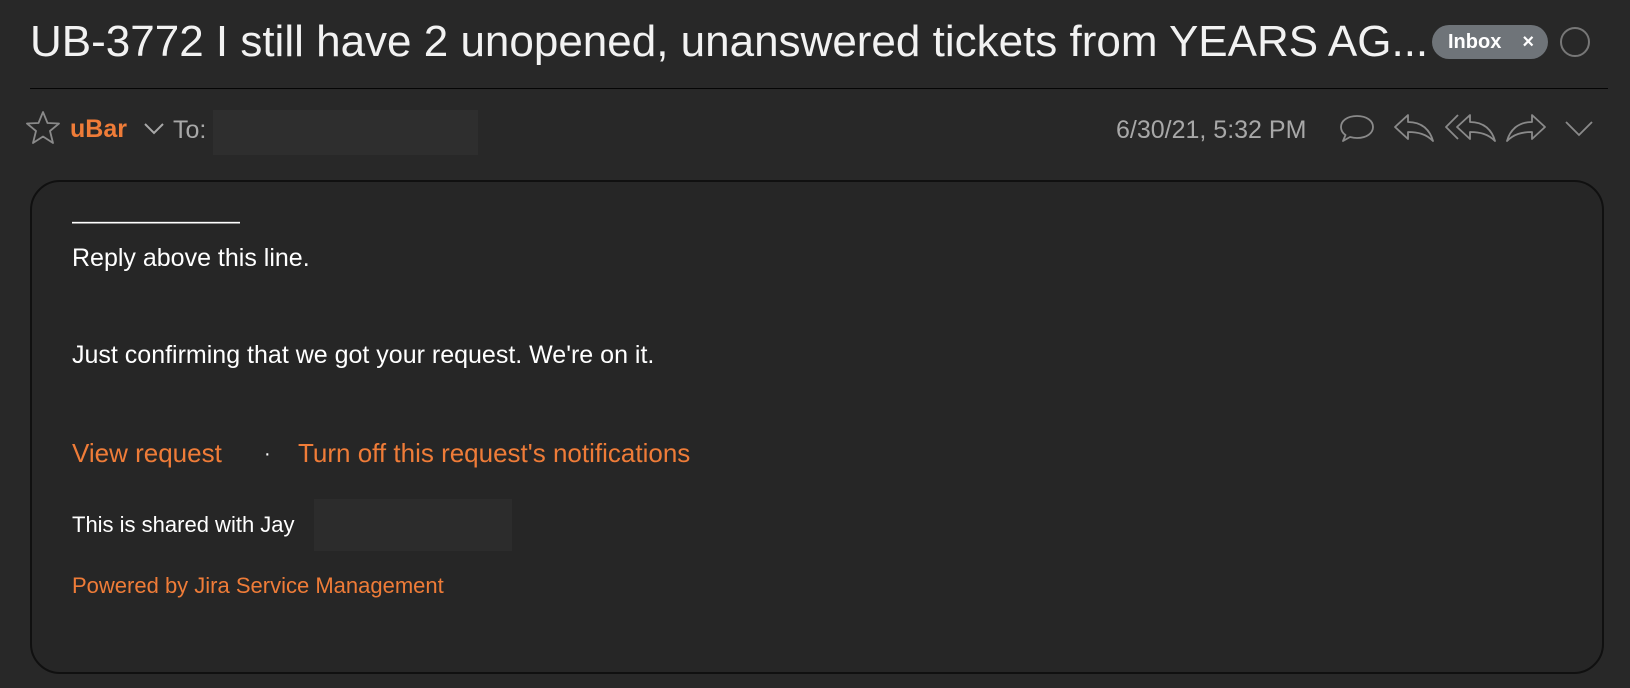 The height and width of the screenshot is (688, 1630). I want to click on unread-toggle-icon, so click(1575, 42).